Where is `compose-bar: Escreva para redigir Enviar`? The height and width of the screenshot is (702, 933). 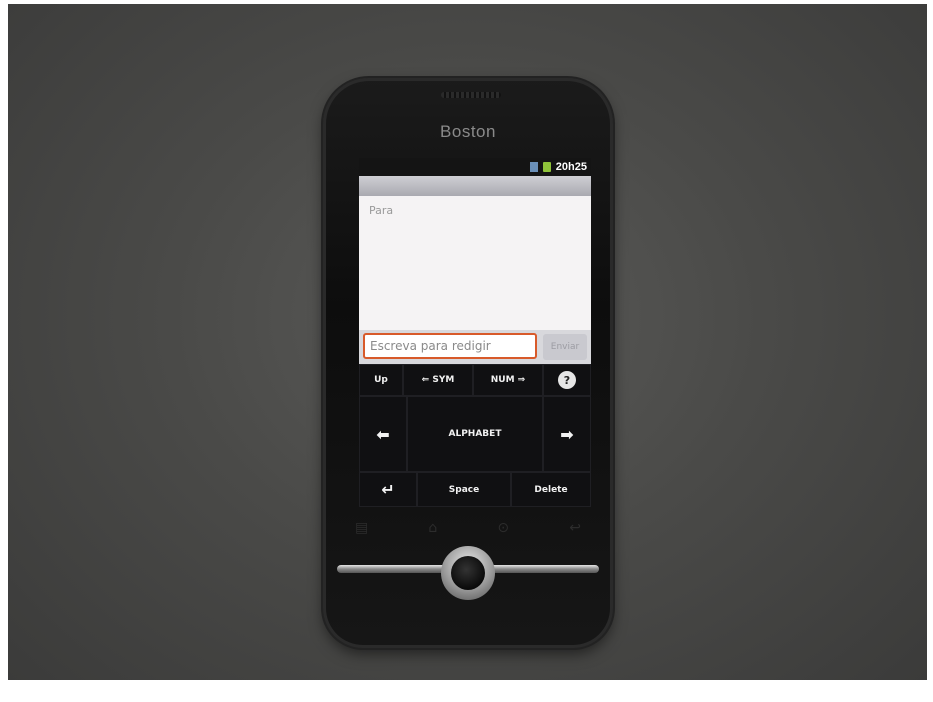 compose-bar: Escreva para redigir Enviar is located at coordinates (475, 347).